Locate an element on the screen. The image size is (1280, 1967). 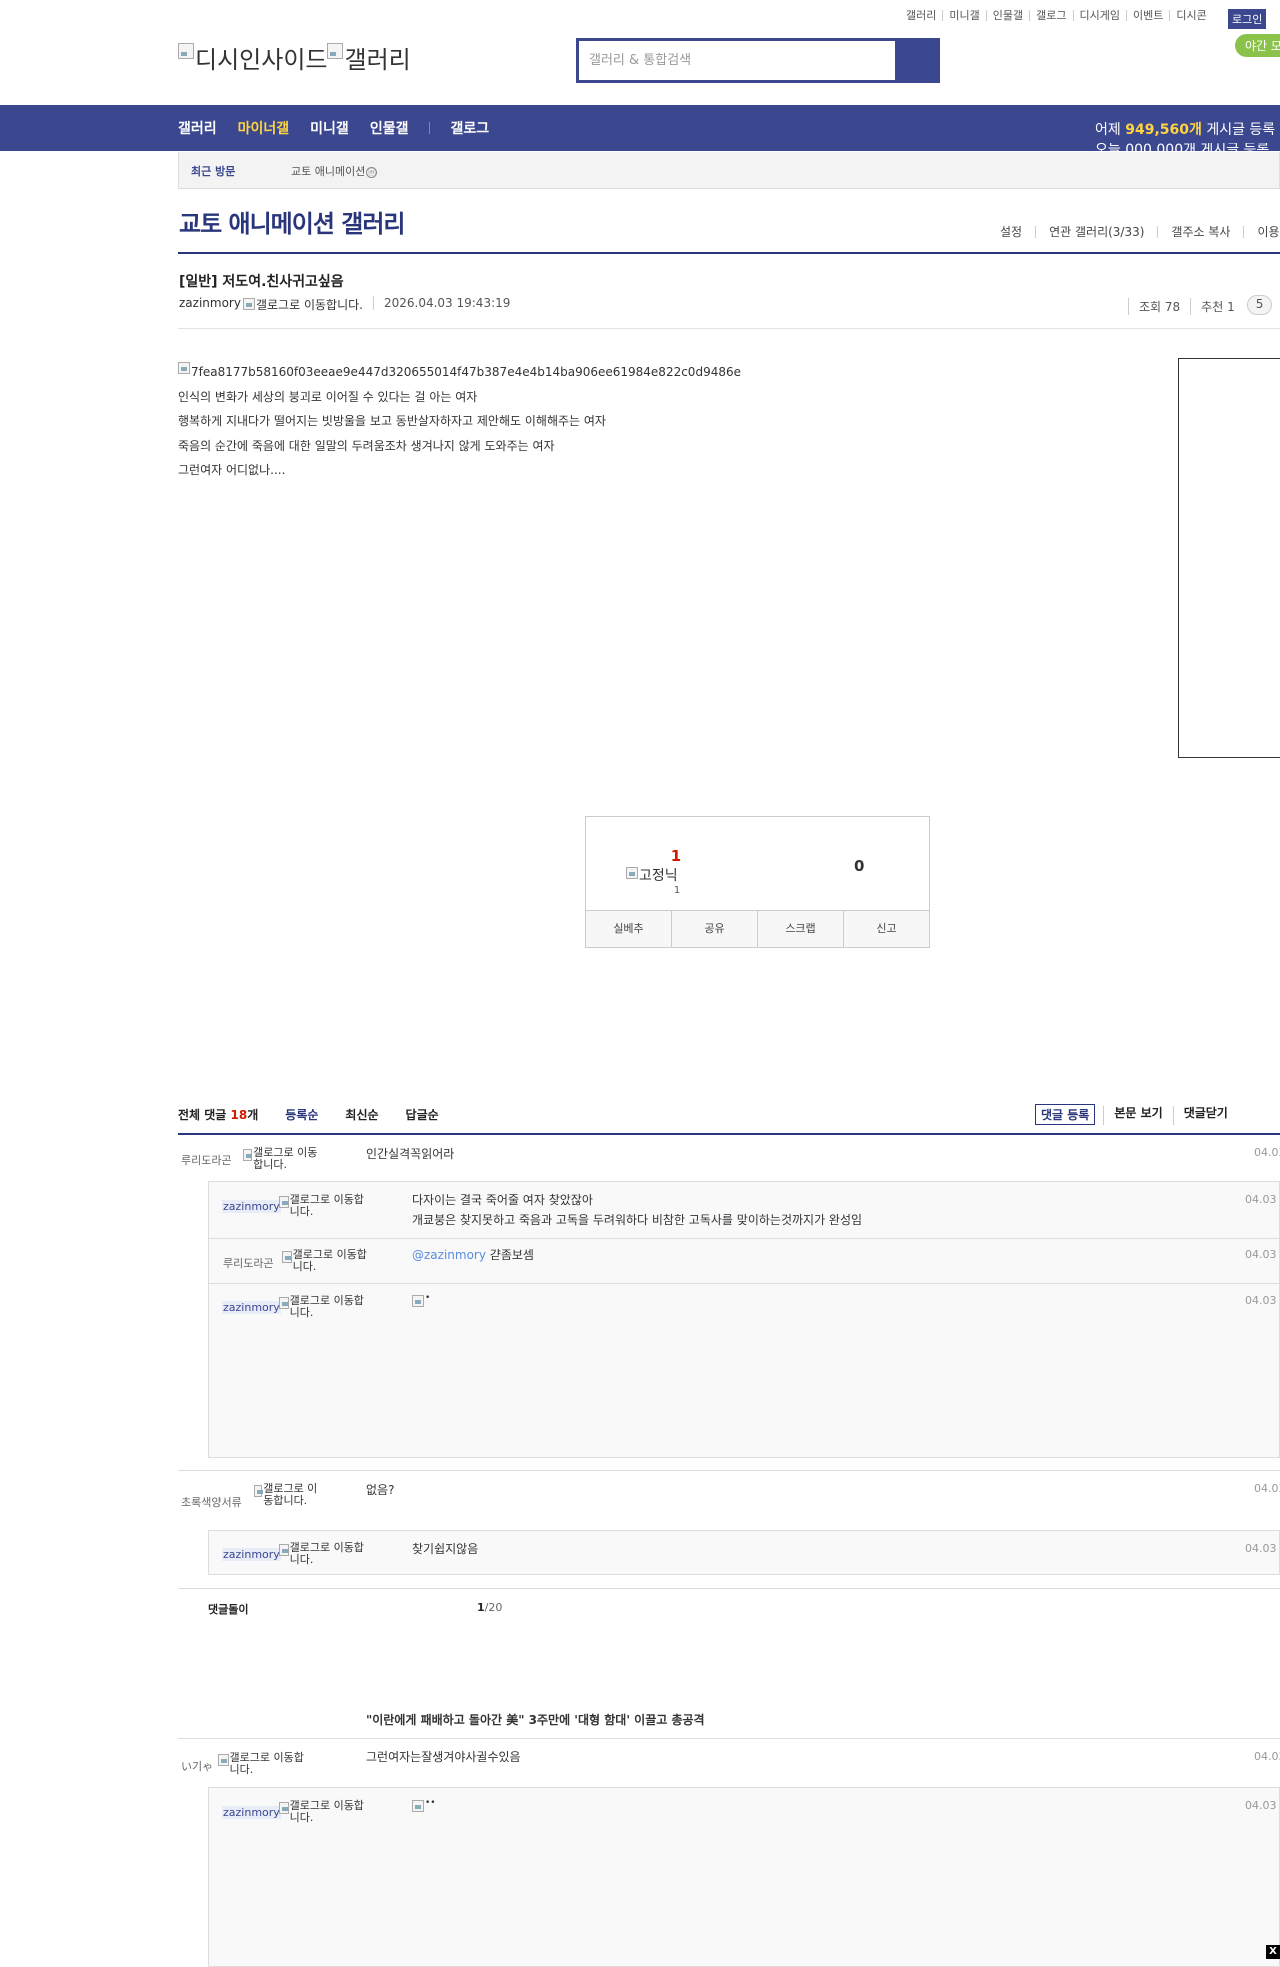
nav-gallog: 갤로그 is located at coordinates (469, 128).